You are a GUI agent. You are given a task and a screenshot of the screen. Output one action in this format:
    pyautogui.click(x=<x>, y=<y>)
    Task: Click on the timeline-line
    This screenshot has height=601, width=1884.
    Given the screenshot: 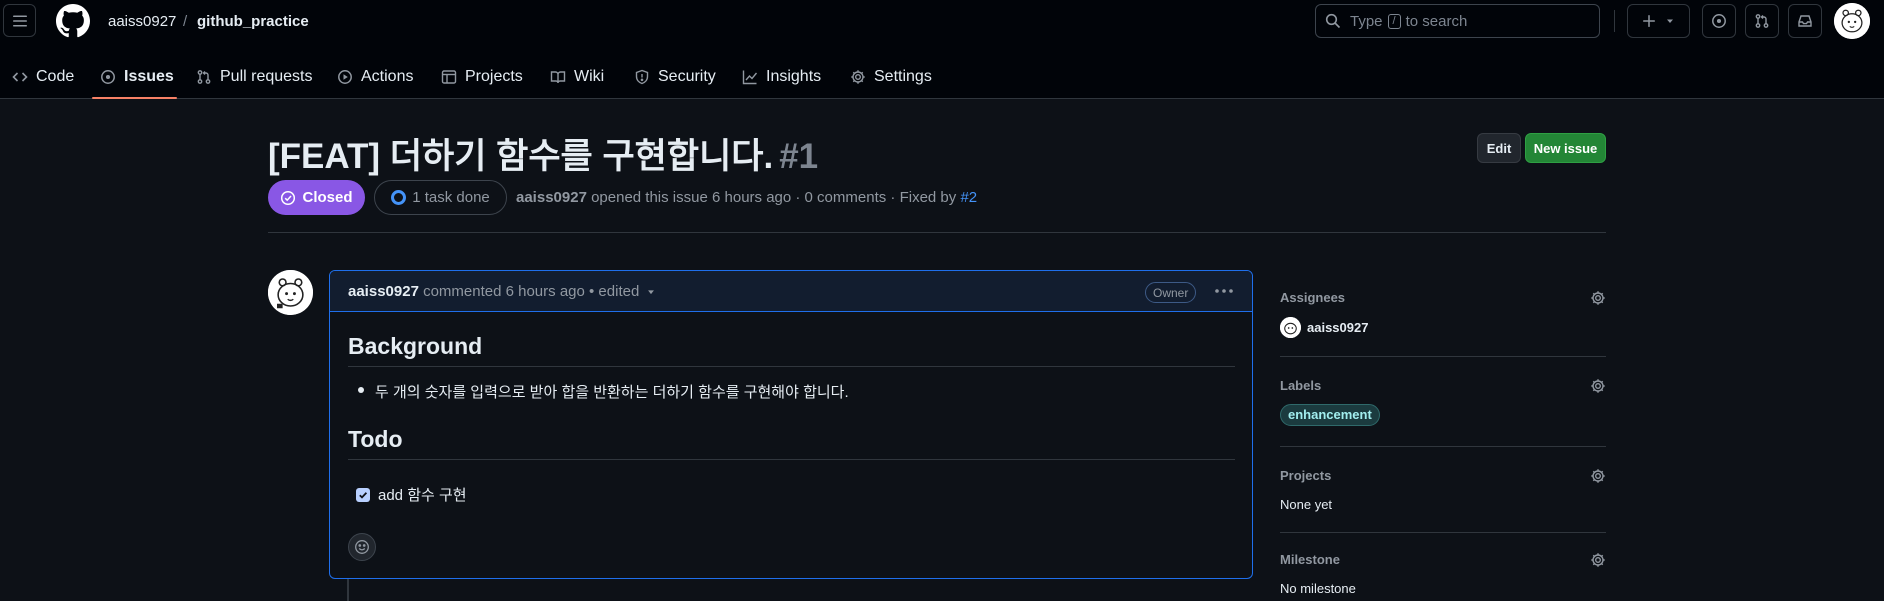 What is the action you would take?
    pyautogui.click(x=348, y=589)
    